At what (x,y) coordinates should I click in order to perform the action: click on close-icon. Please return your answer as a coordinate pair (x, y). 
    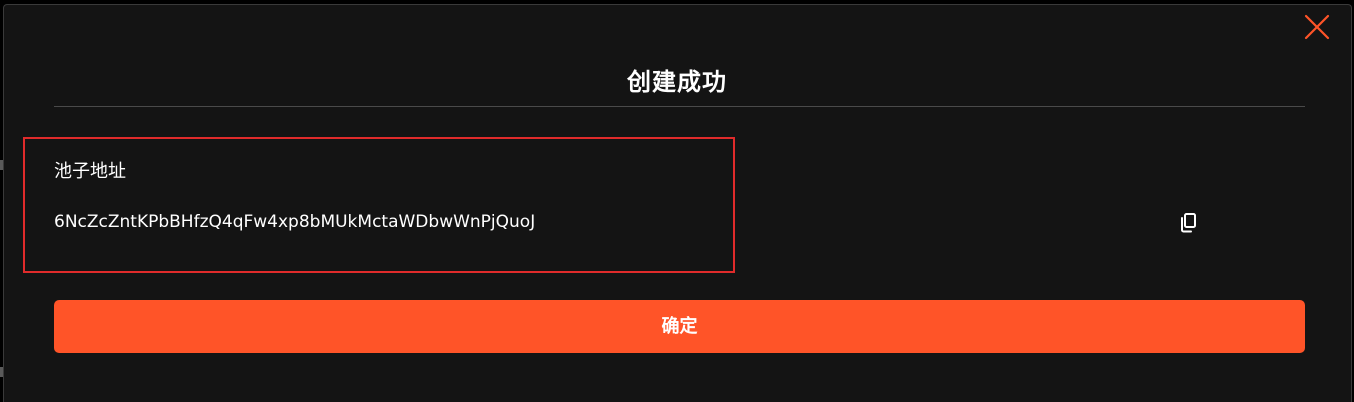
    Looking at the image, I should click on (1317, 27).